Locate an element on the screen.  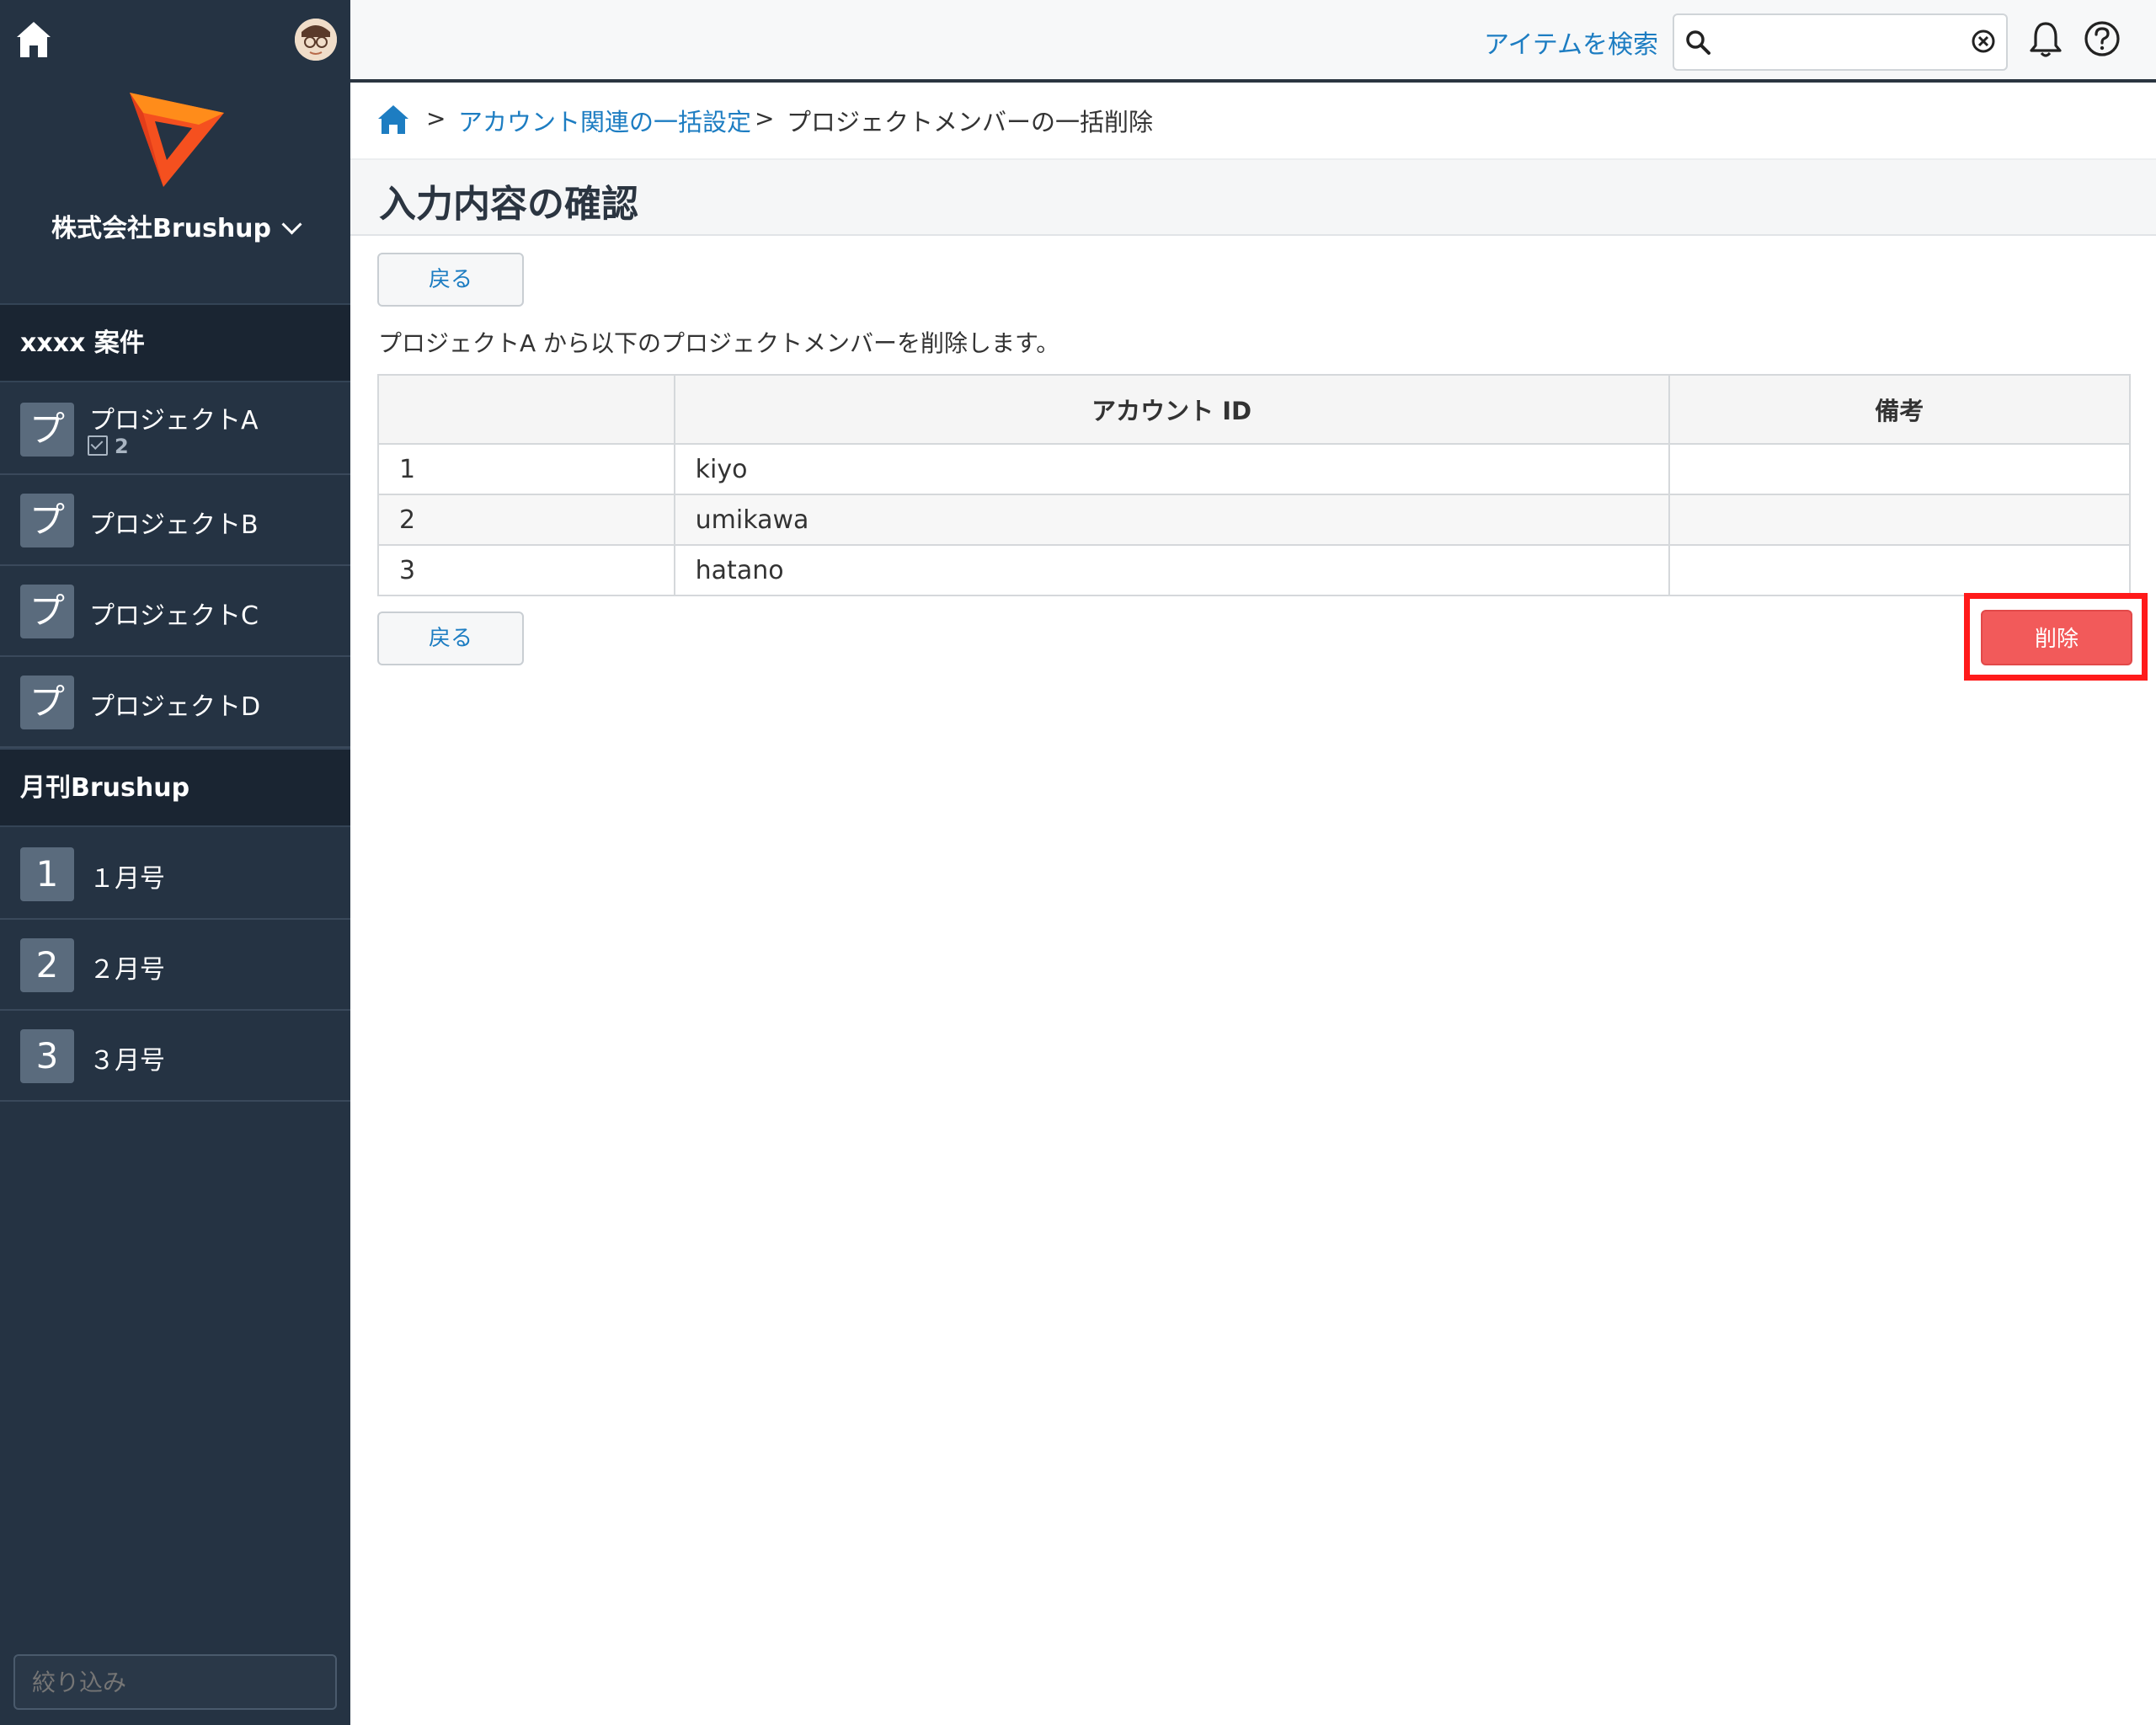
issue-badge: 1 is located at coordinates (47, 874).